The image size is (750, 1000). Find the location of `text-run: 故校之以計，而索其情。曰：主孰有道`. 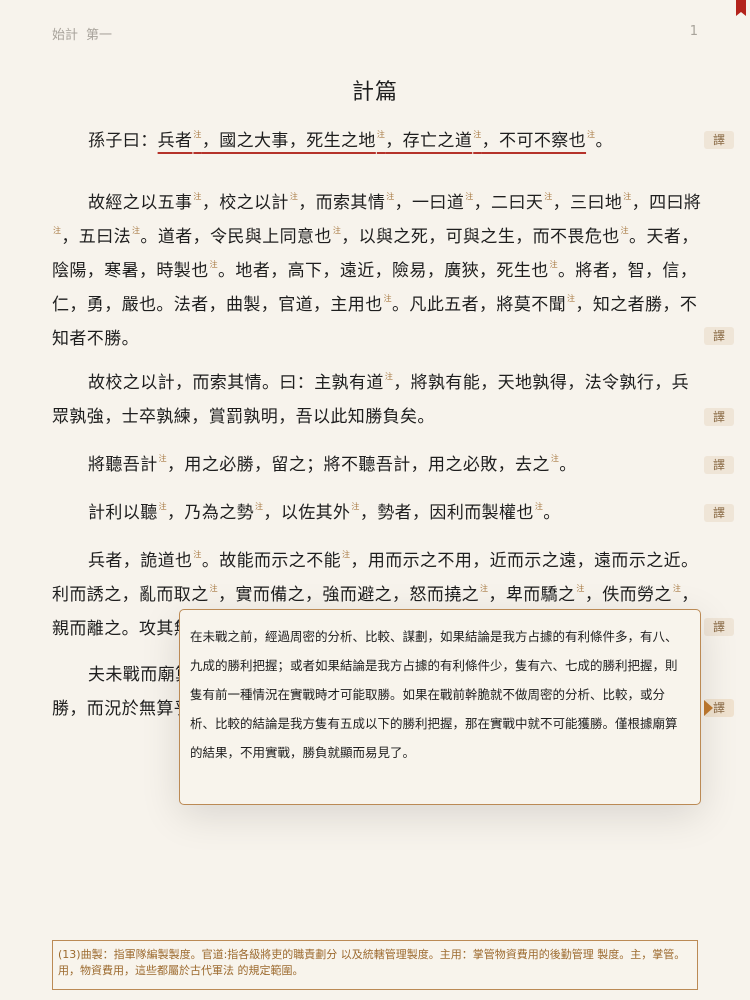

text-run: 故校之以計，而索其情。曰：主孰有道 is located at coordinates (236, 383).